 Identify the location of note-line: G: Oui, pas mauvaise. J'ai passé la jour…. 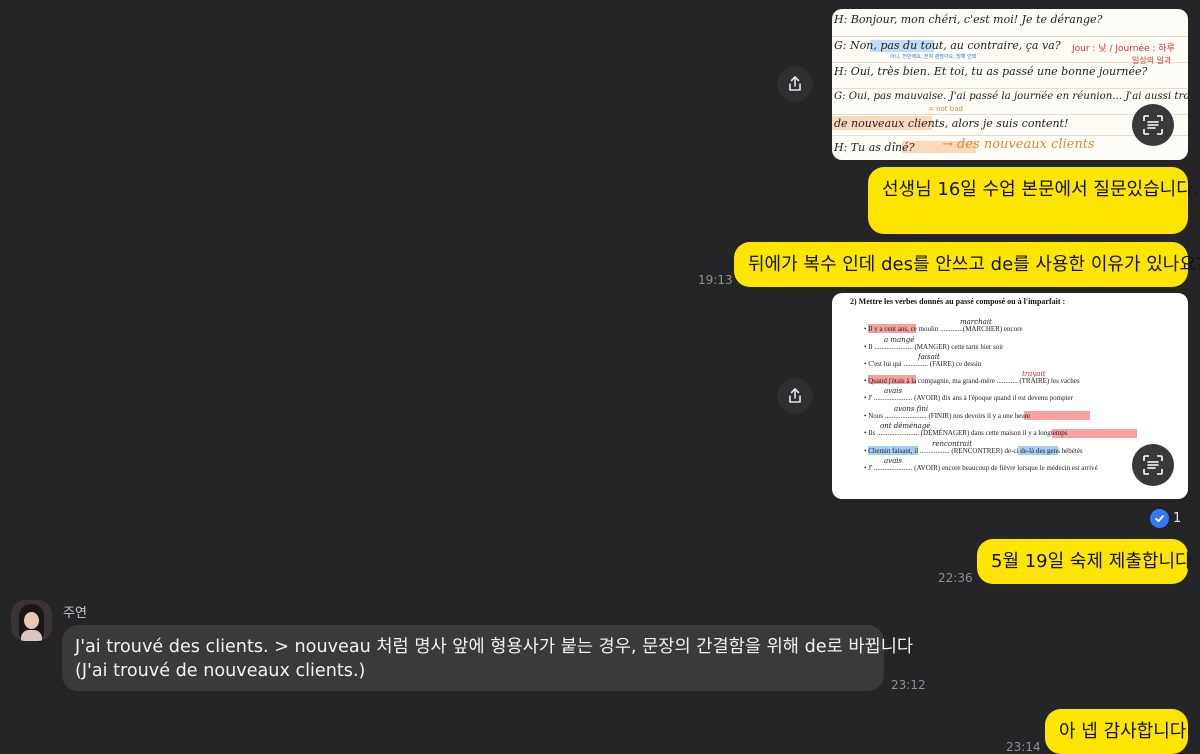
(1011, 96).